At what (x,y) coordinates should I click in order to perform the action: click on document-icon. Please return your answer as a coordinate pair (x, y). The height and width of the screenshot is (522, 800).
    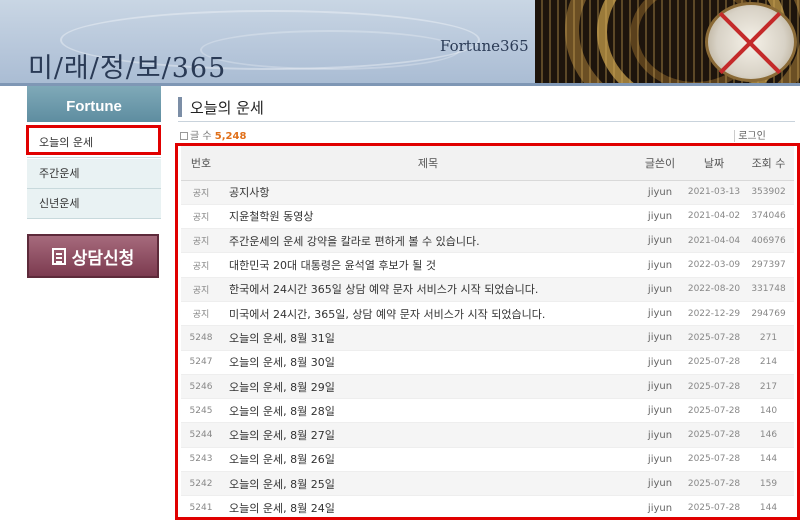
    Looking at the image, I should click on (58, 256).